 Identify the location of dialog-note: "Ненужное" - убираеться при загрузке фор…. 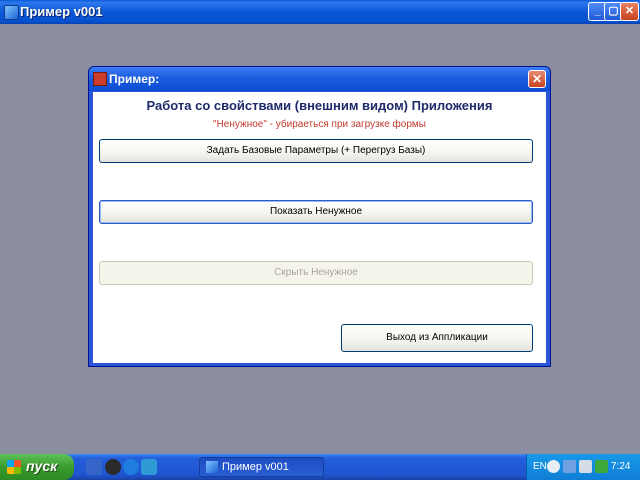
(319, 124).